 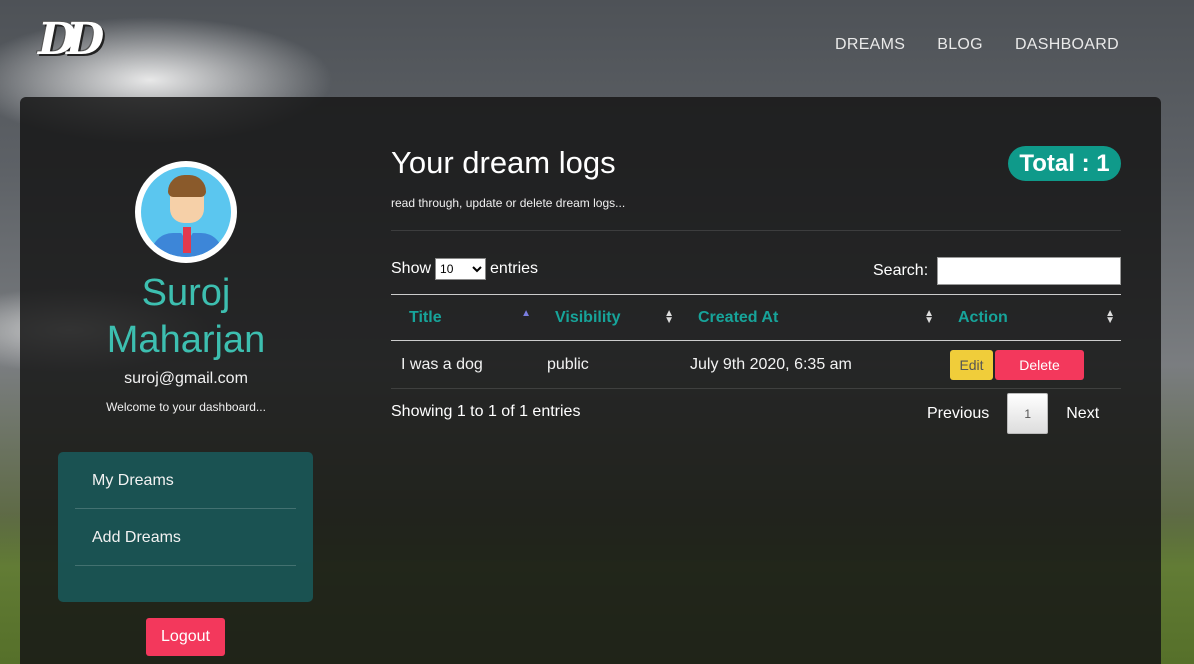 What do you see at coordinates (608, 318) in the screenshot?
I see `column-header-visibility: Visibility ▲ ▼` at bounding box center [608, 318].